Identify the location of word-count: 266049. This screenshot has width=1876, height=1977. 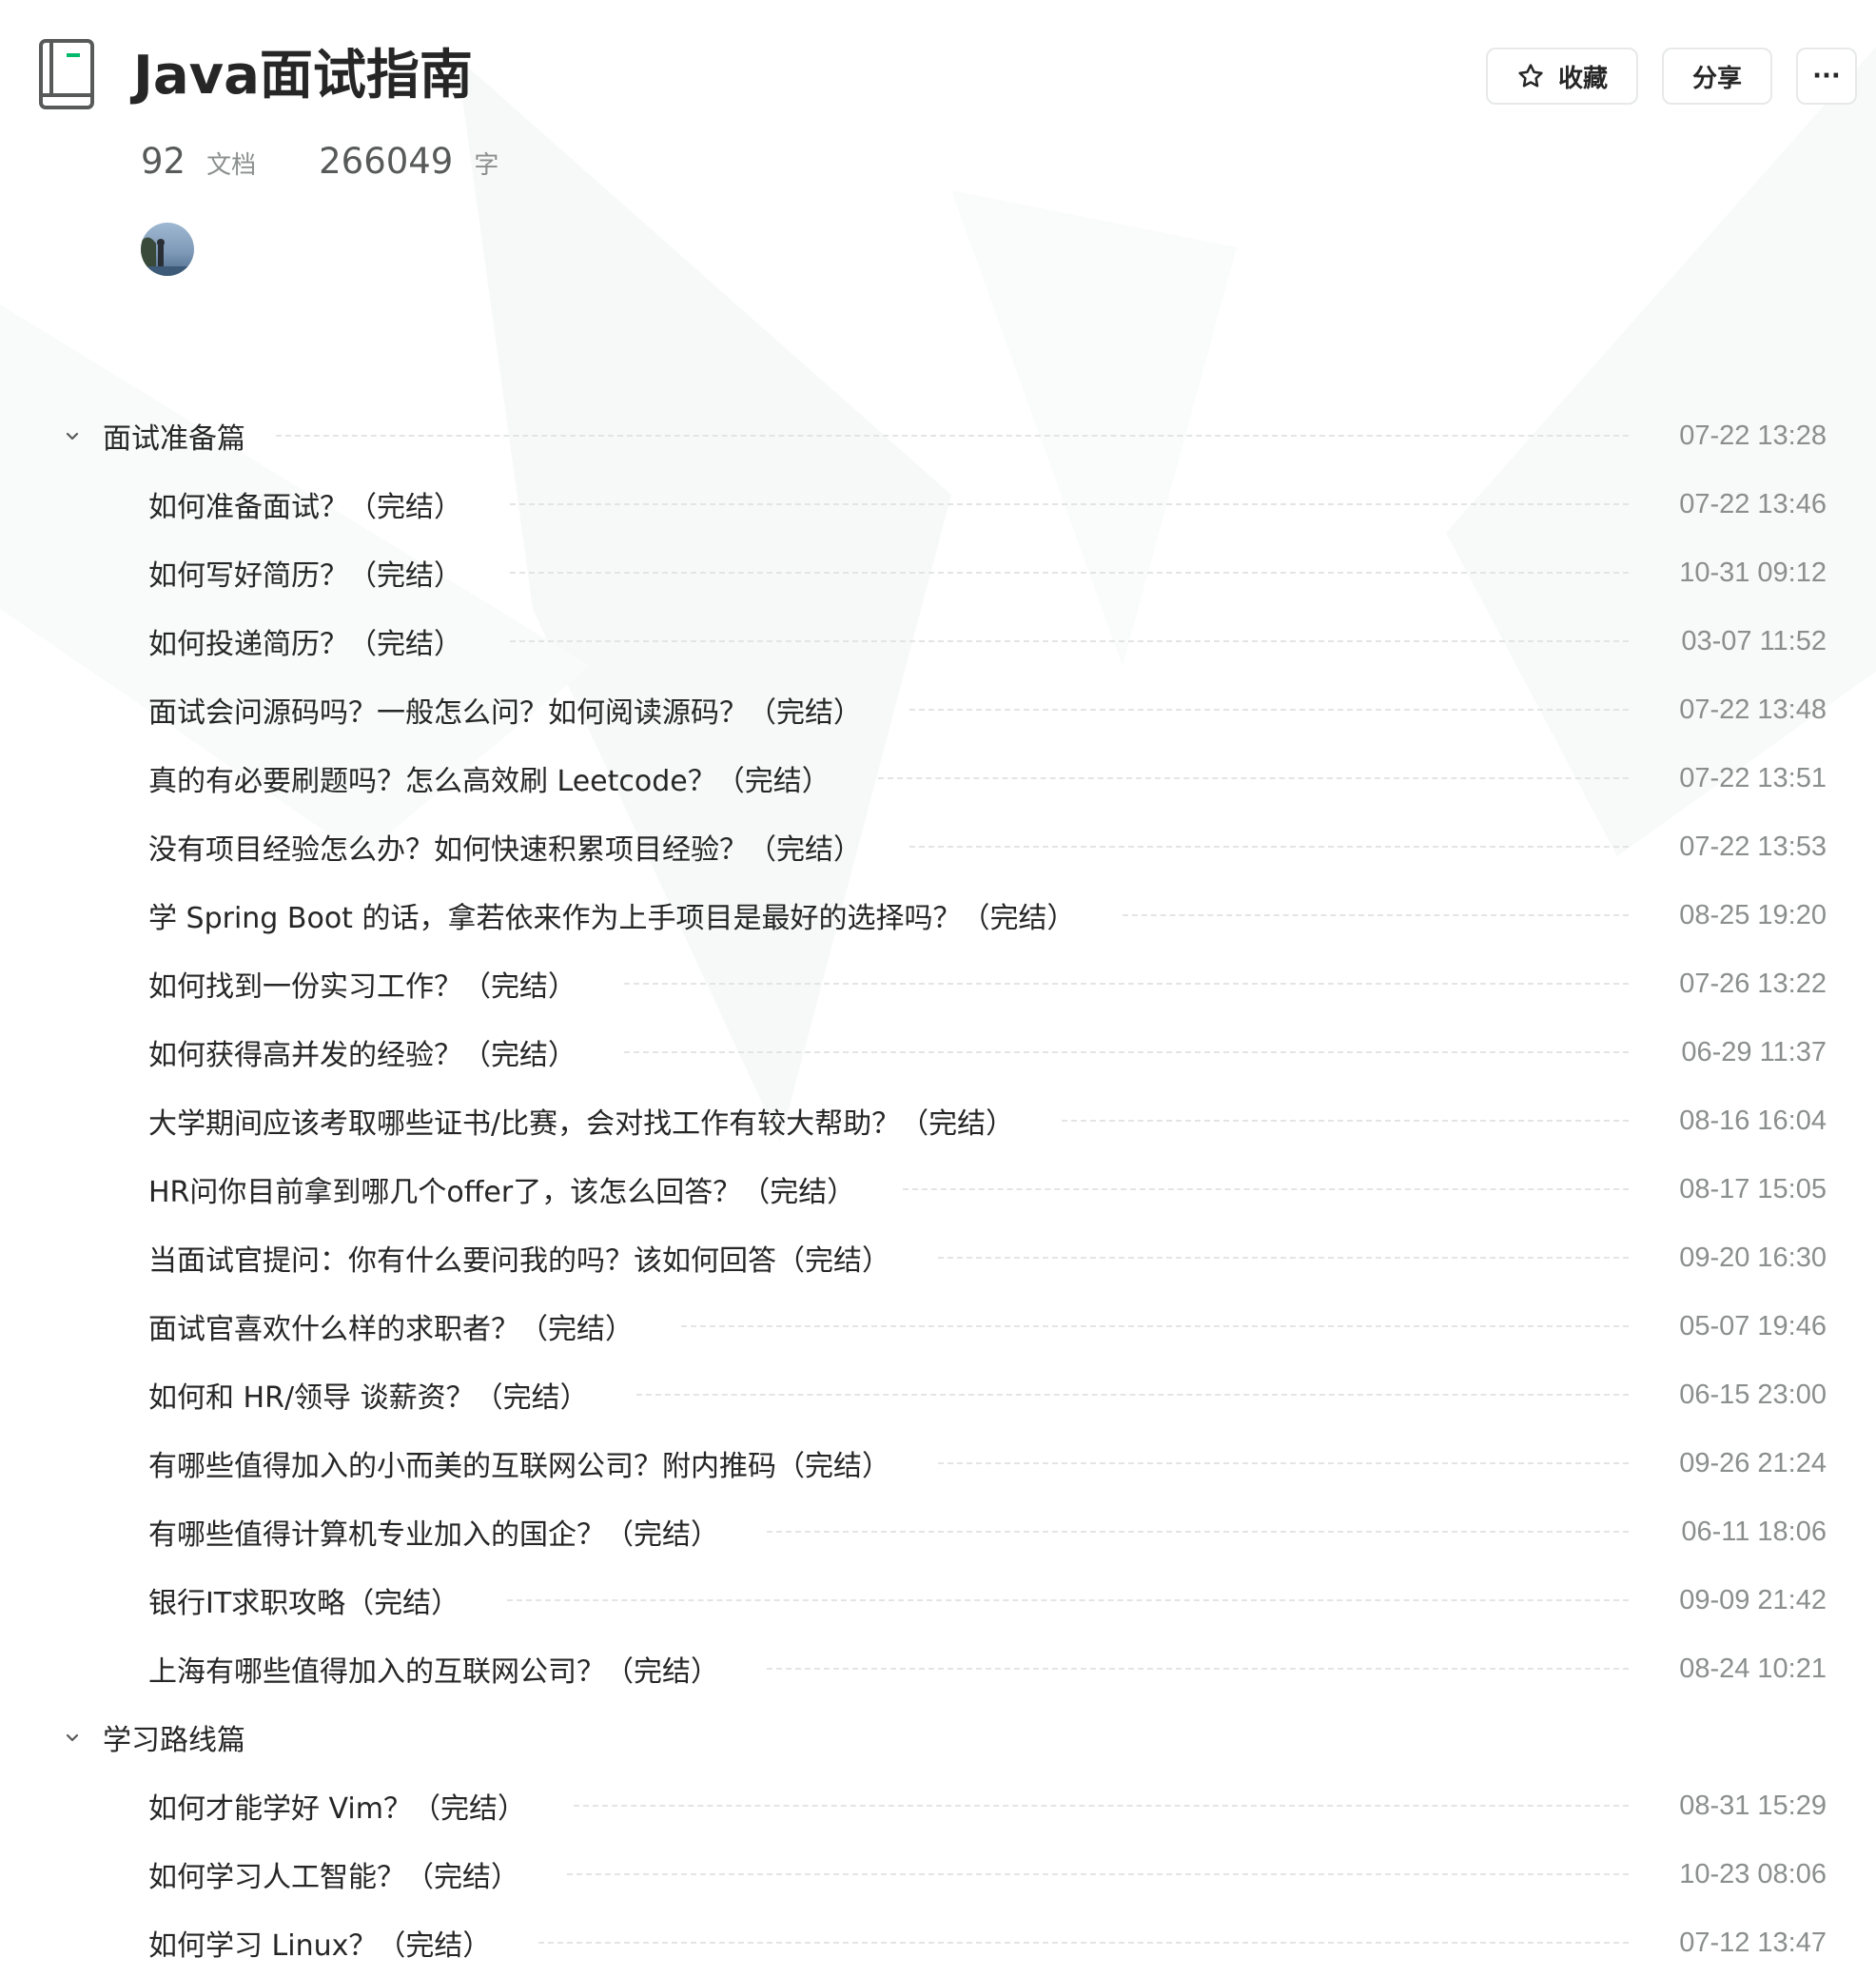
(386, 161).